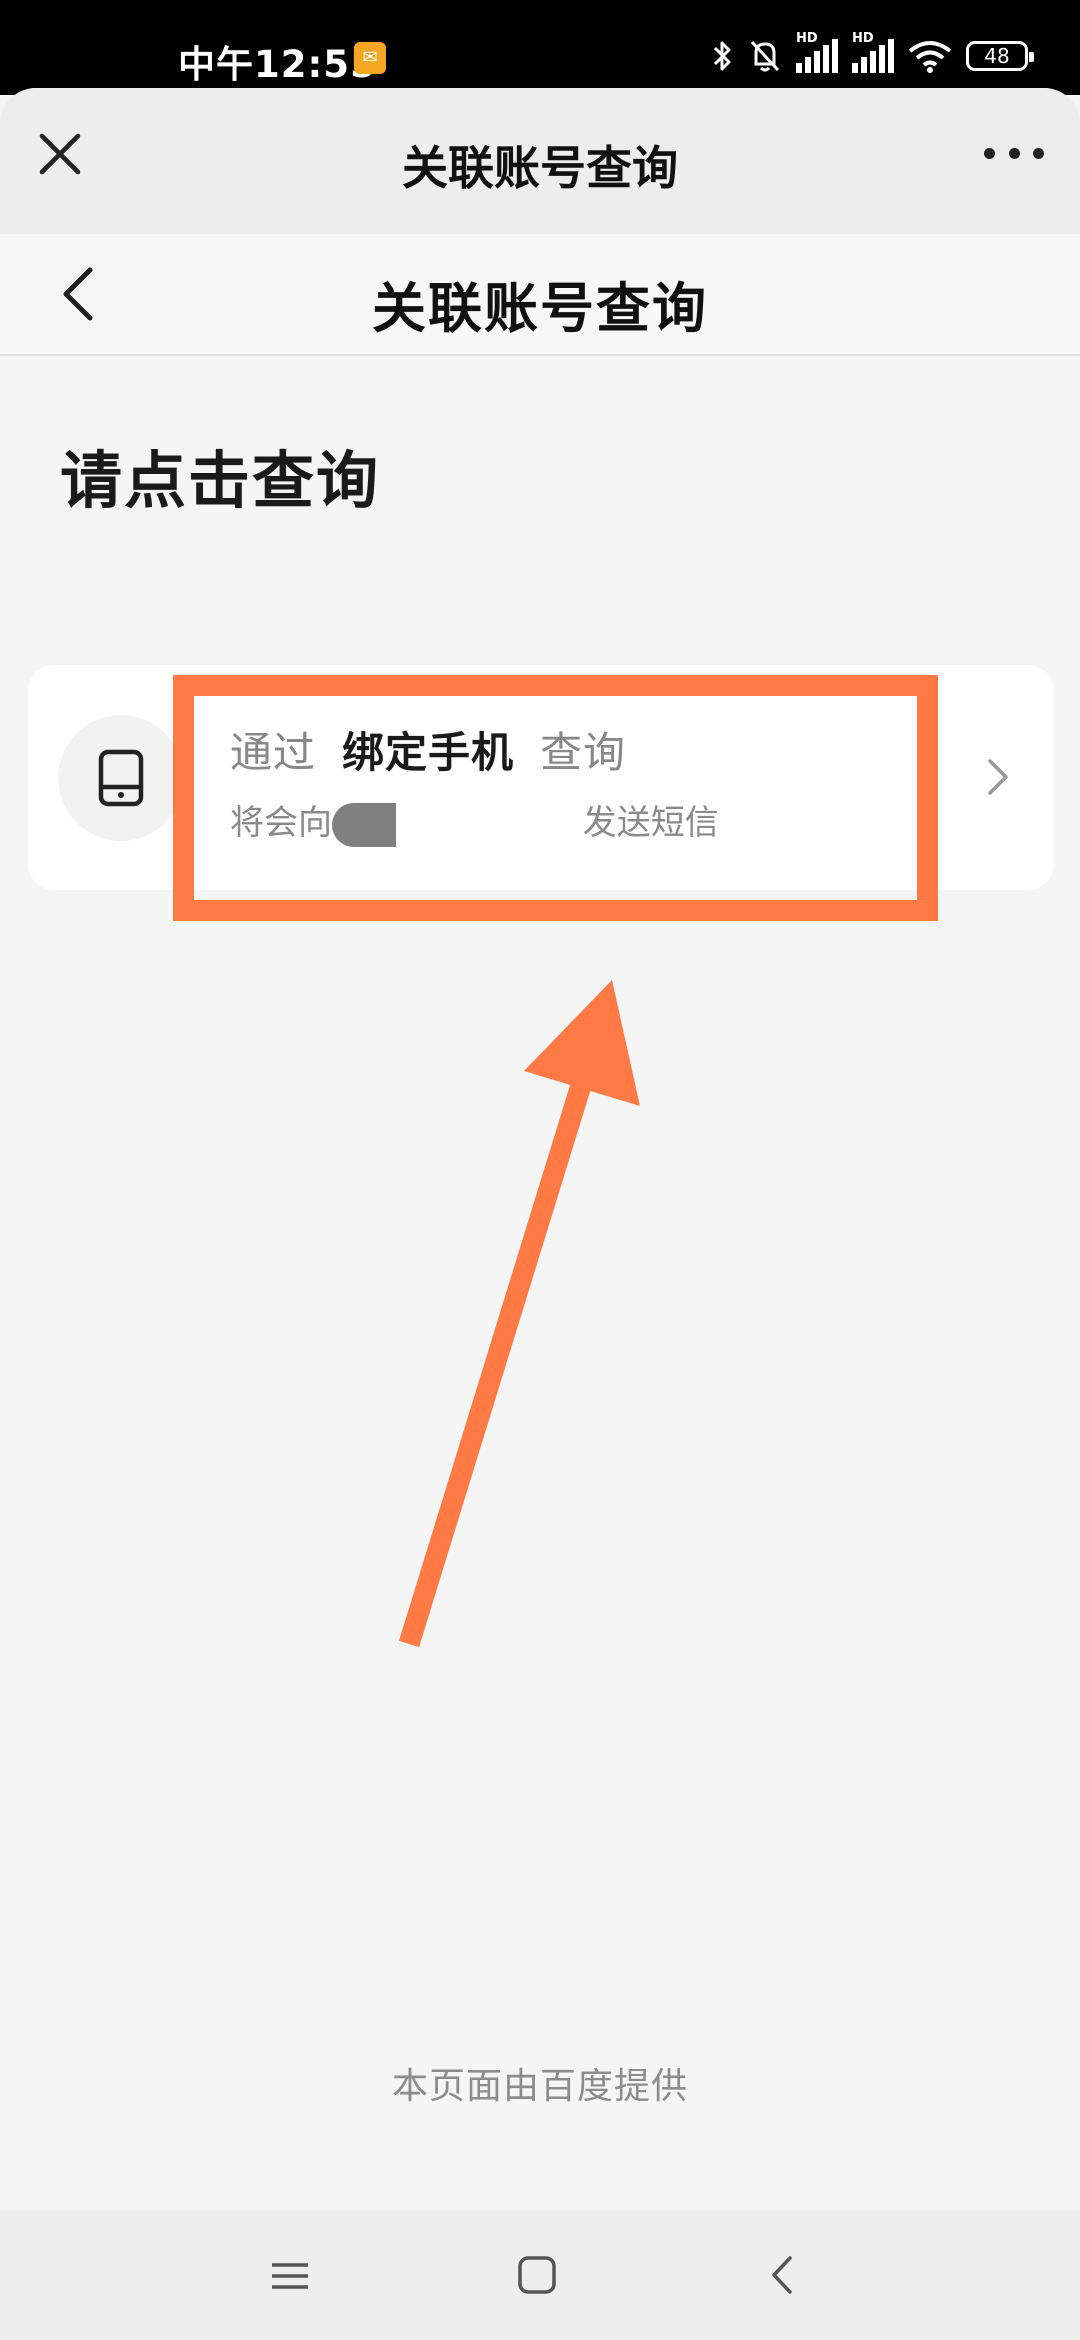 This screenshot has height=2340, width=1080. What do you see at coordinates (782, 2275) in the screenshot?
I see `back-icon` at bounding box center [782, 2275].